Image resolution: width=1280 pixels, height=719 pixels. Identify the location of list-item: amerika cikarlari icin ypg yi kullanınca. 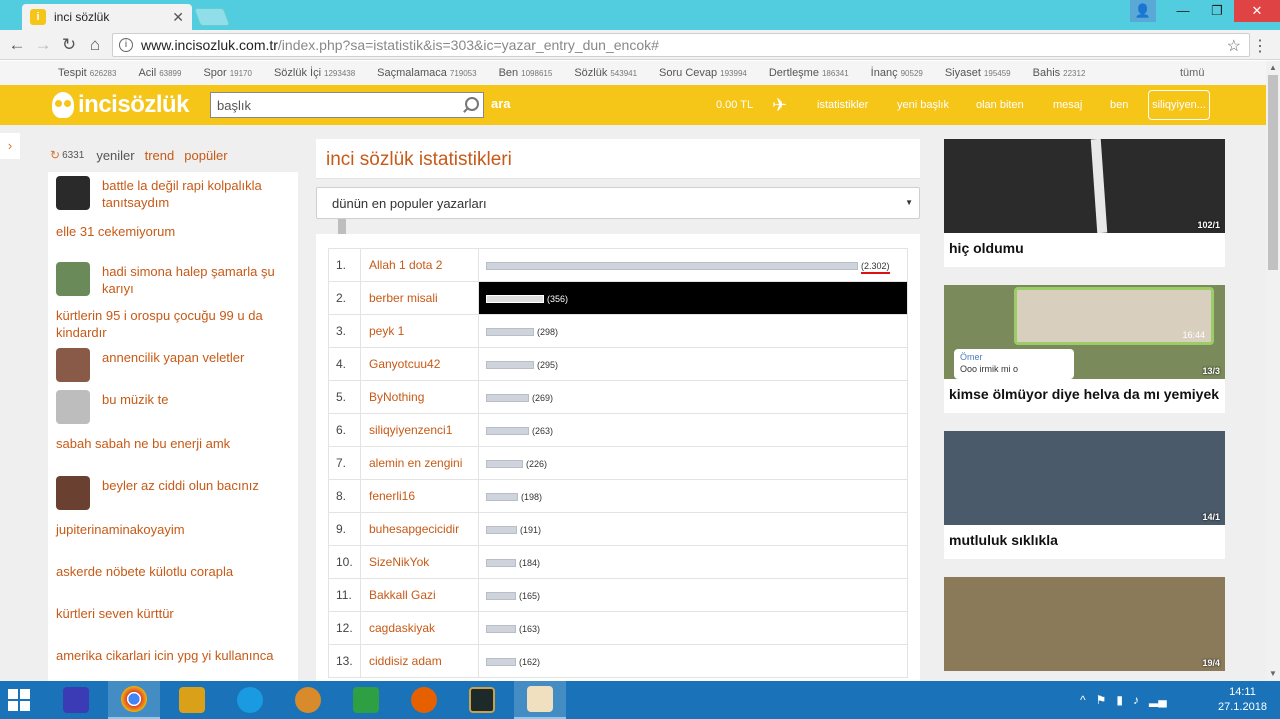
(173, 661).